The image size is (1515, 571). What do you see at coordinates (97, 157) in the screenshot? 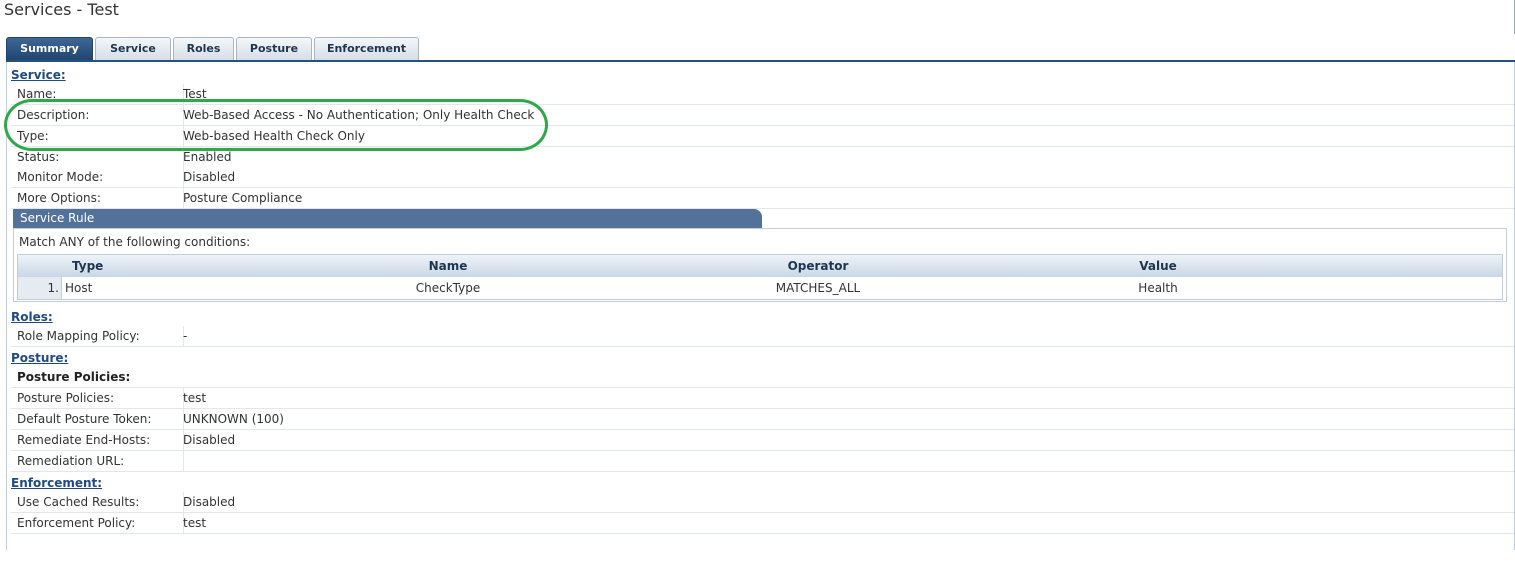
I see `row-key: Status:` at bounding box center [97, 157].